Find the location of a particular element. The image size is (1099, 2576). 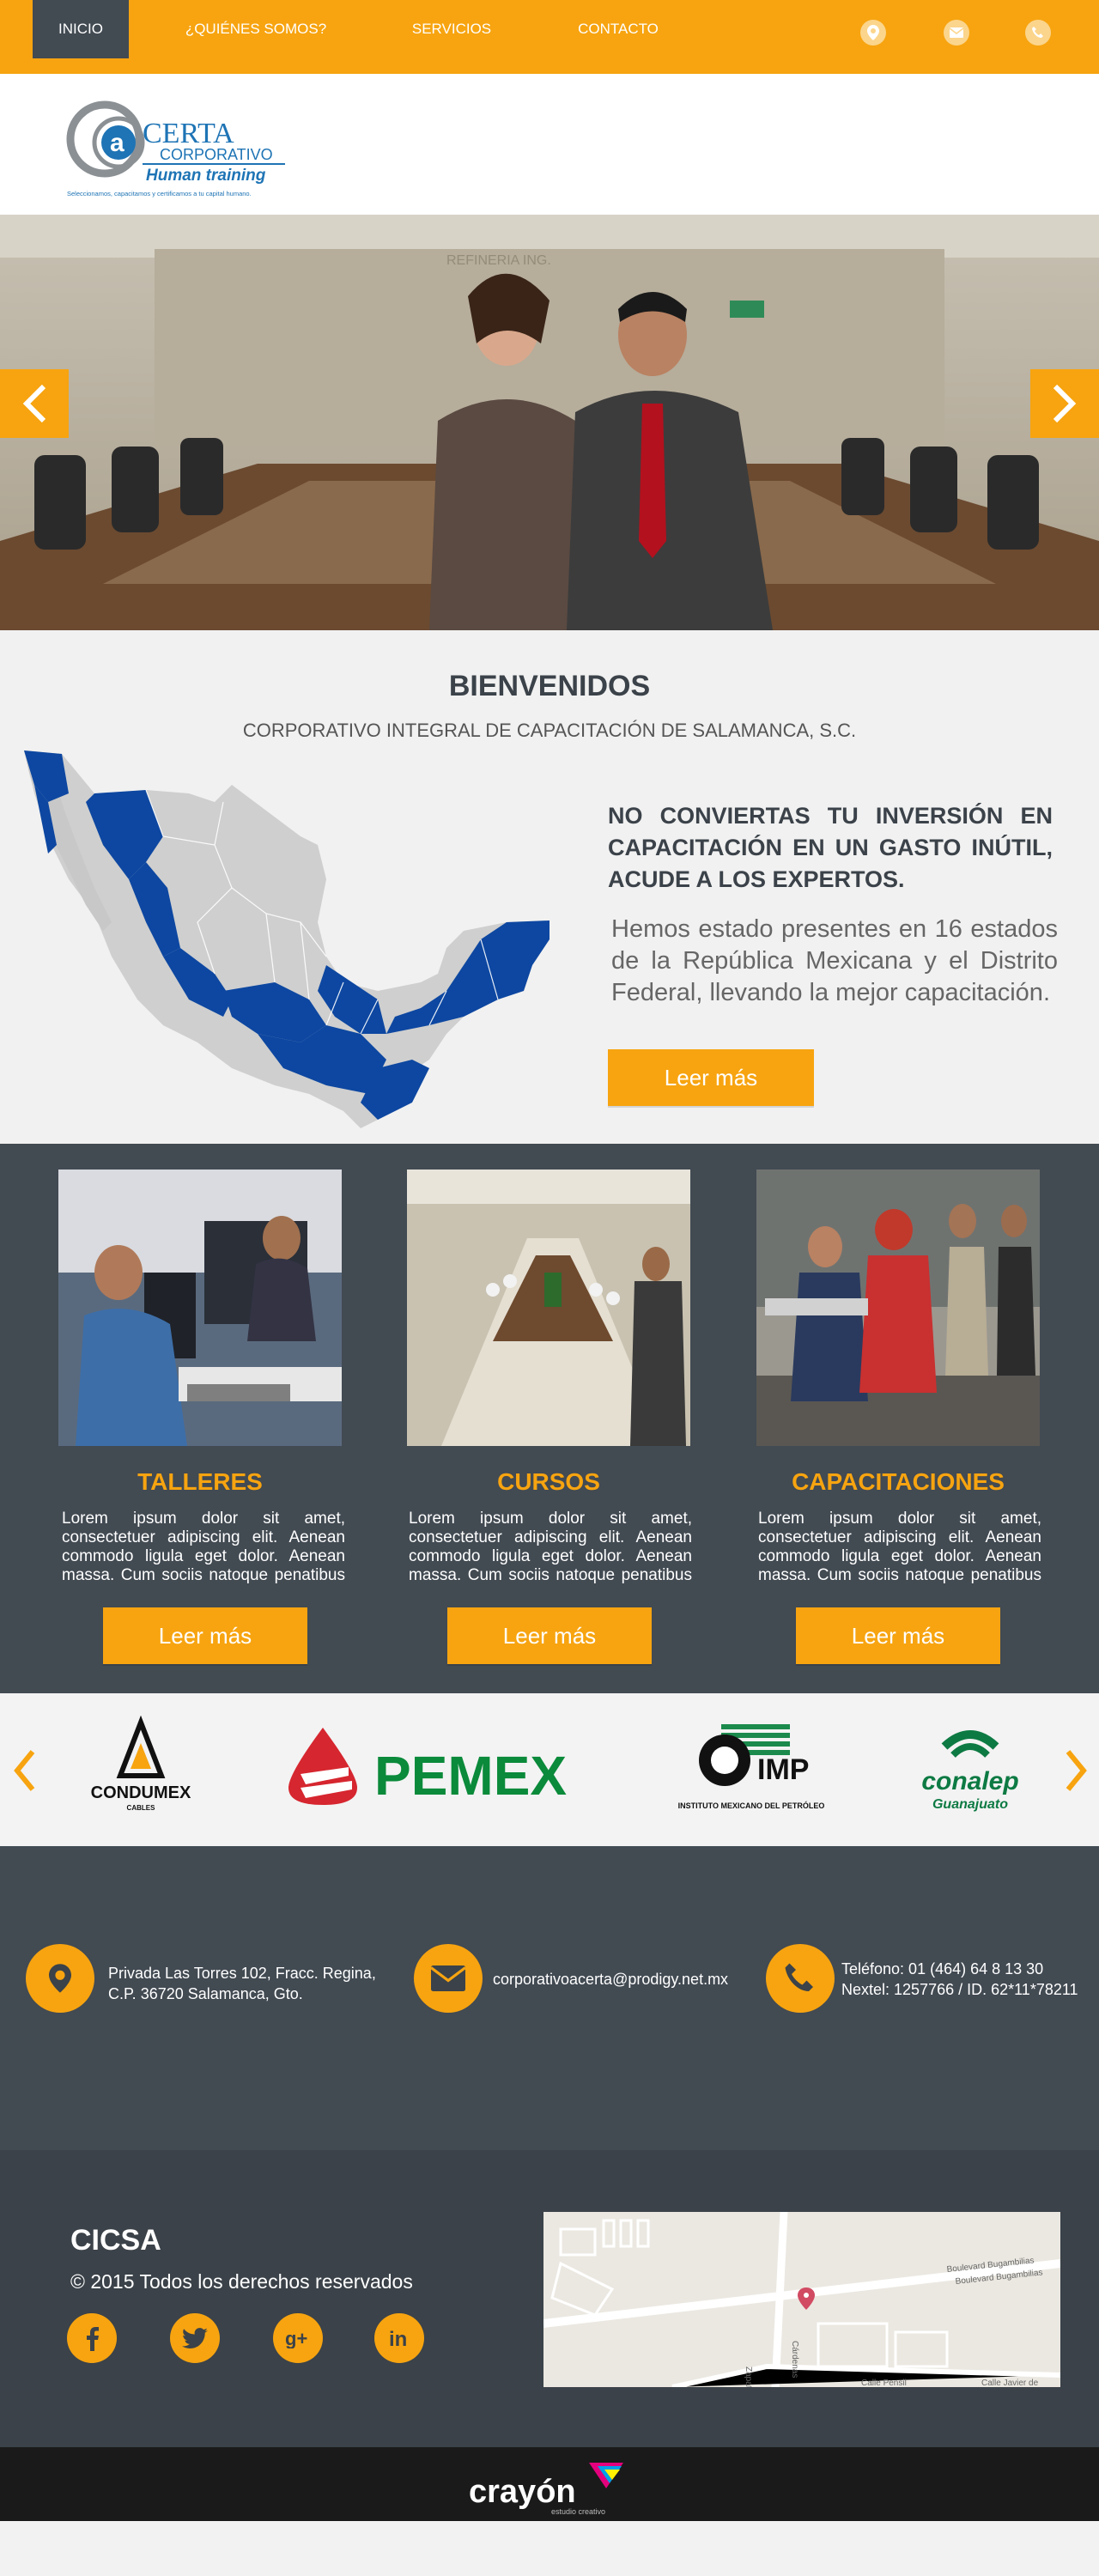

svg-text:INSTITUTO MEXICANO DEL PETRÓLE: INSTITUTO MEXICANO DEL PETRÓLEO is located at coordinates (751, 1806).